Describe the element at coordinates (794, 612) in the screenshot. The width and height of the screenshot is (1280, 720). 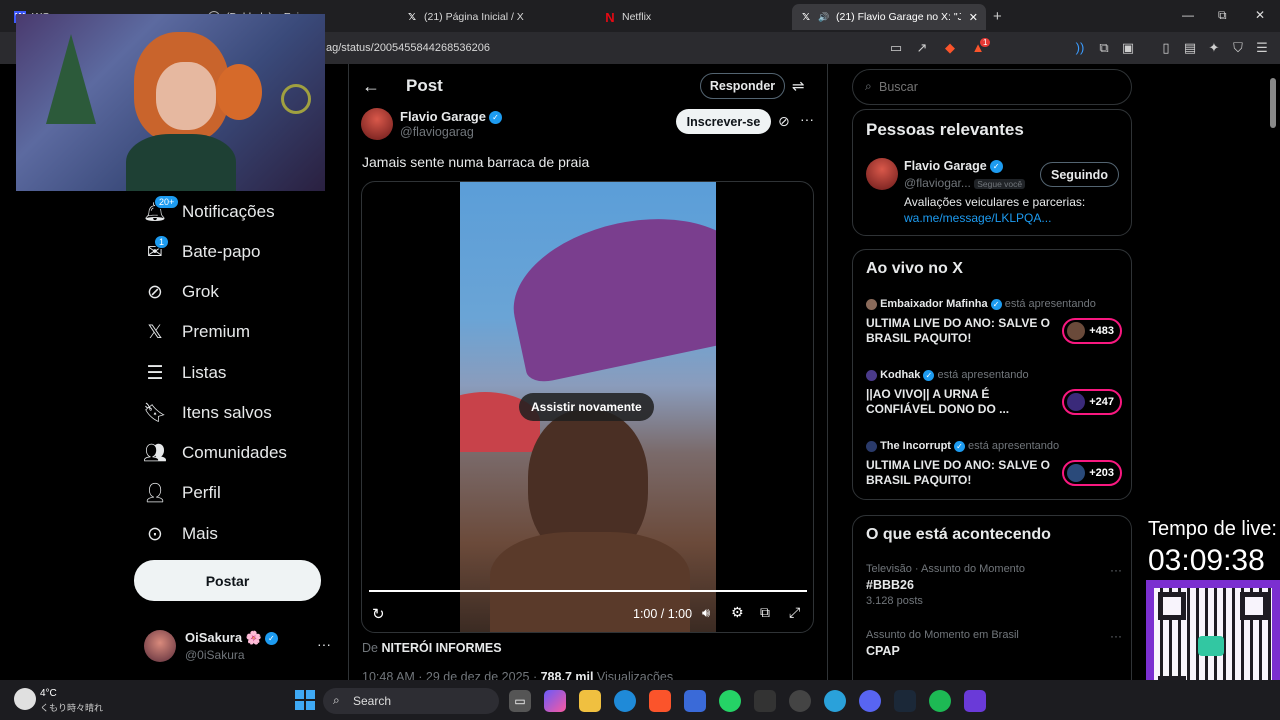
I see `fullscreen-icon: ⤢` at that location.